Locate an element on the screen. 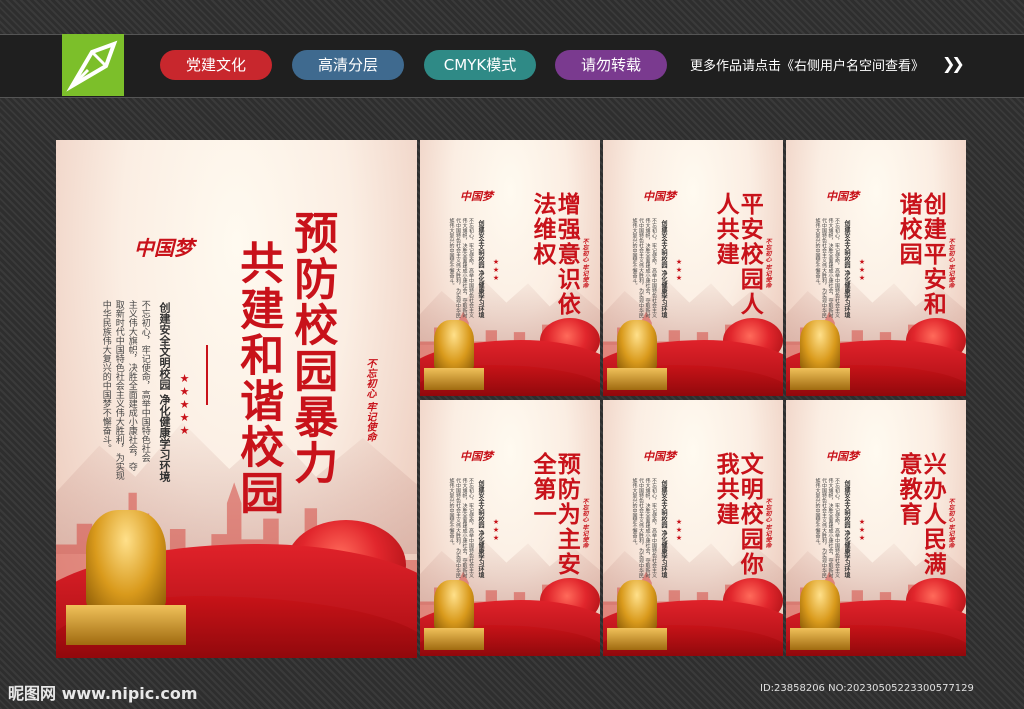 This screenshot has height=709, width=1024. watermark-text: 昵图网 www.nipic.com is located at coordinates (103, 693).